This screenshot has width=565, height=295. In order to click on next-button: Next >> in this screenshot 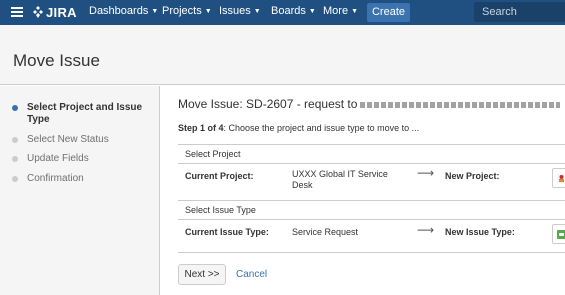, I will do `click(202, 274)`.